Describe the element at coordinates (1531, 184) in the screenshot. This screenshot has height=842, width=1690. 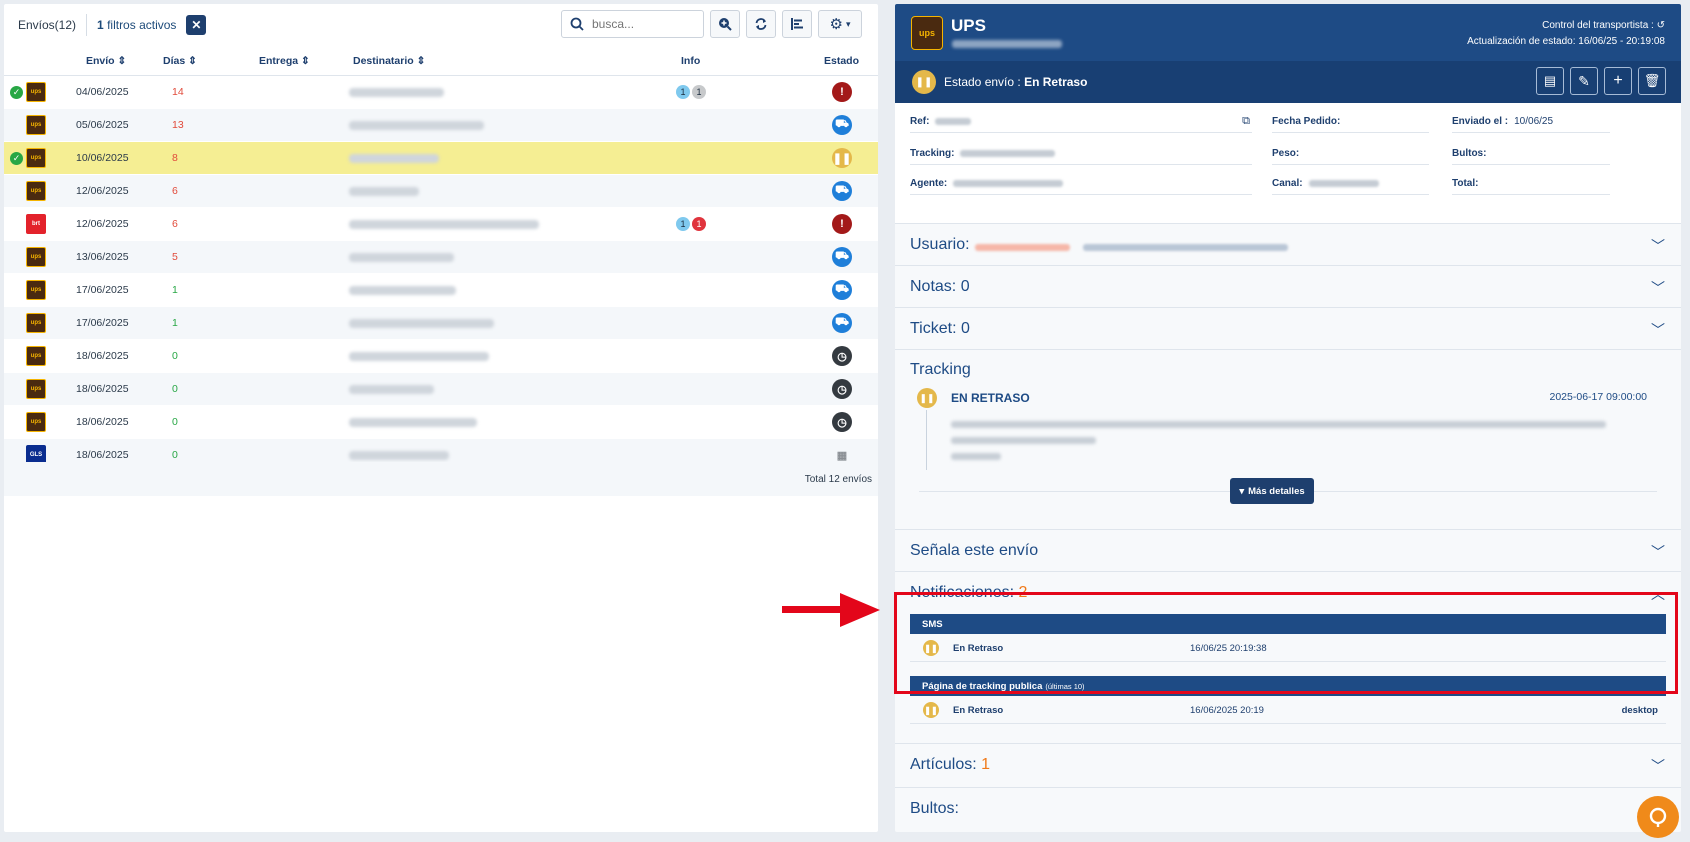
I see `field-total: Total:` at that location.